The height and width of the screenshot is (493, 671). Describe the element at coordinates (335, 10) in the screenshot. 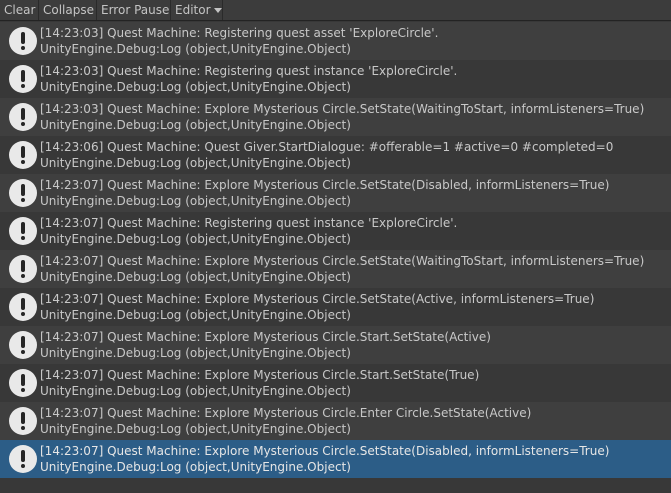

I see `console-toolbar: Clear Collapse Error Pause Editor` at that location.